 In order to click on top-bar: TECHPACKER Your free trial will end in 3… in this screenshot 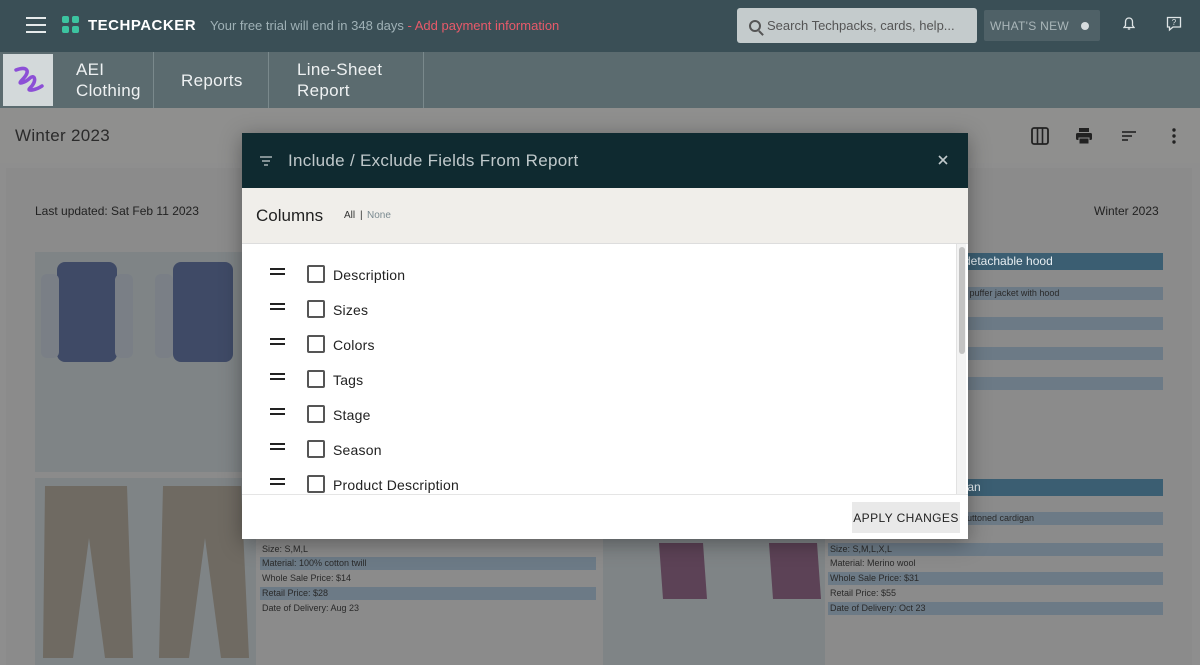, I will do `click(600, 26)`.